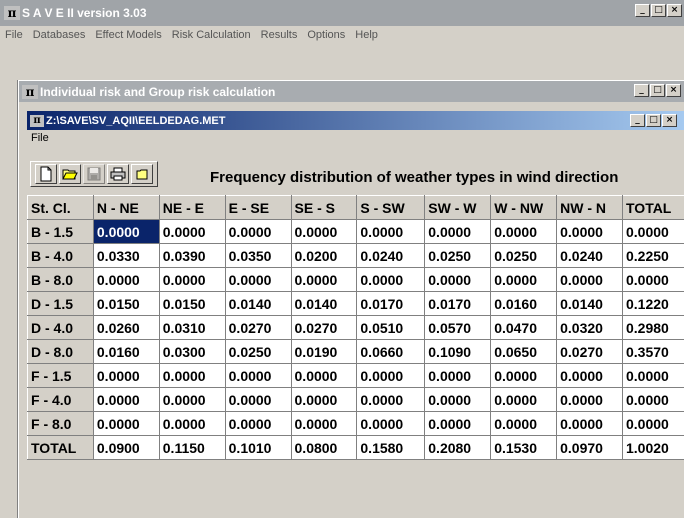 The width and height of the screenshot is (684, 518). What do you see at coordinates (653, 256) in the screenshot?
I see `table-cell: 0.2250` at bounding box center [653, 256].